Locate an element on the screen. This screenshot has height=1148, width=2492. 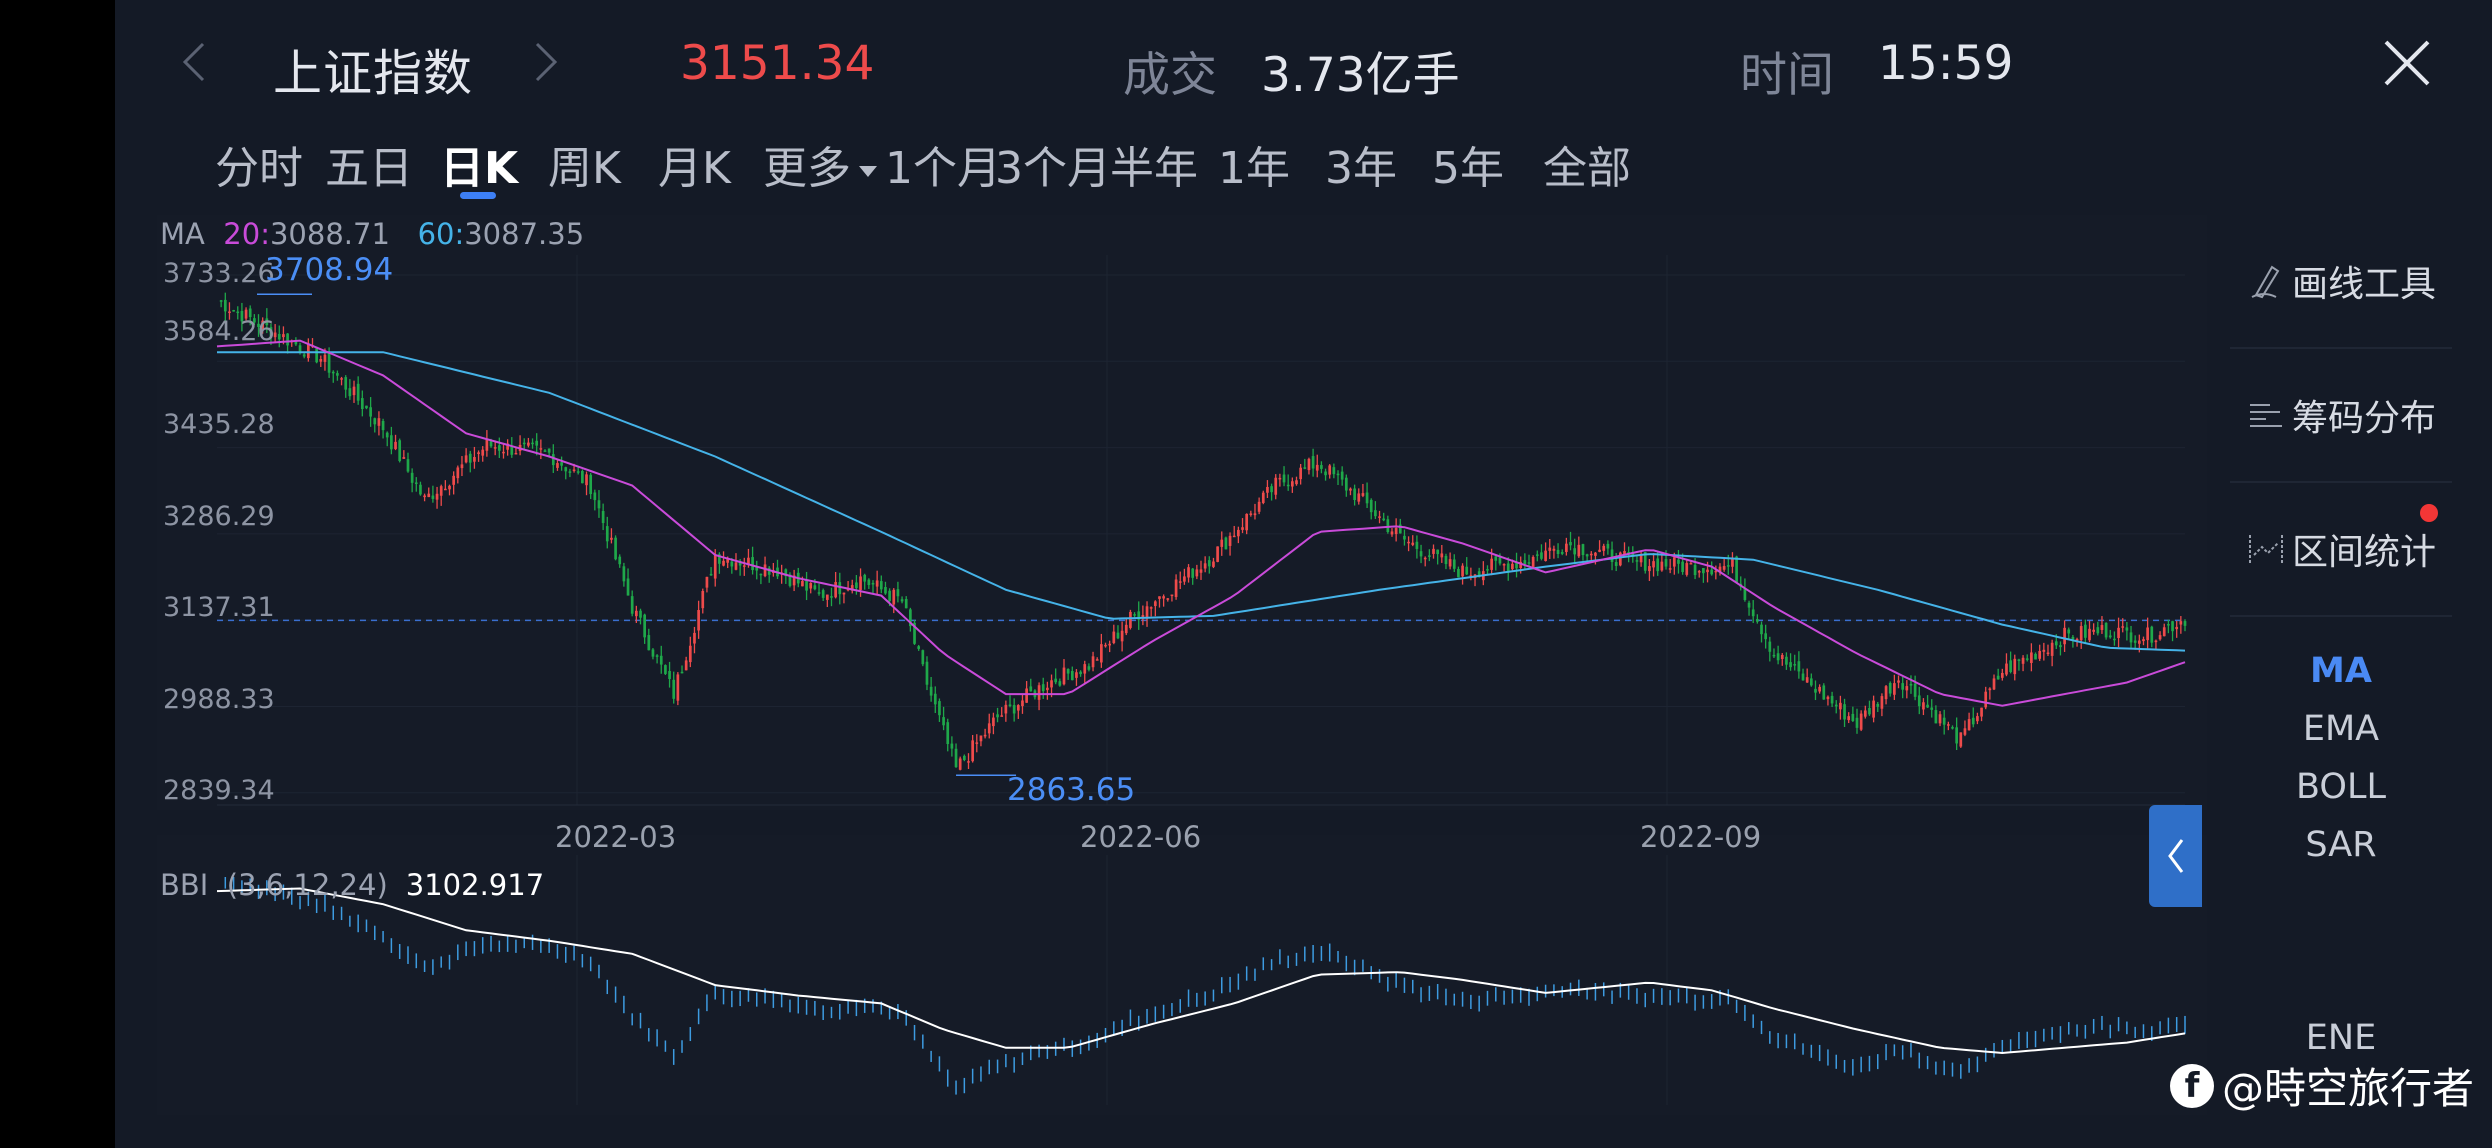
dropdown-caret-icon is located at coordinates (868, 171).